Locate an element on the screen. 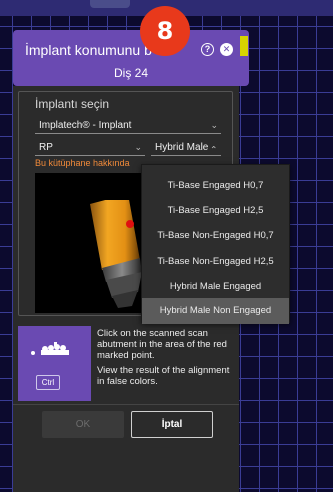  ok-button: OK is located at coordinates (83, 424).